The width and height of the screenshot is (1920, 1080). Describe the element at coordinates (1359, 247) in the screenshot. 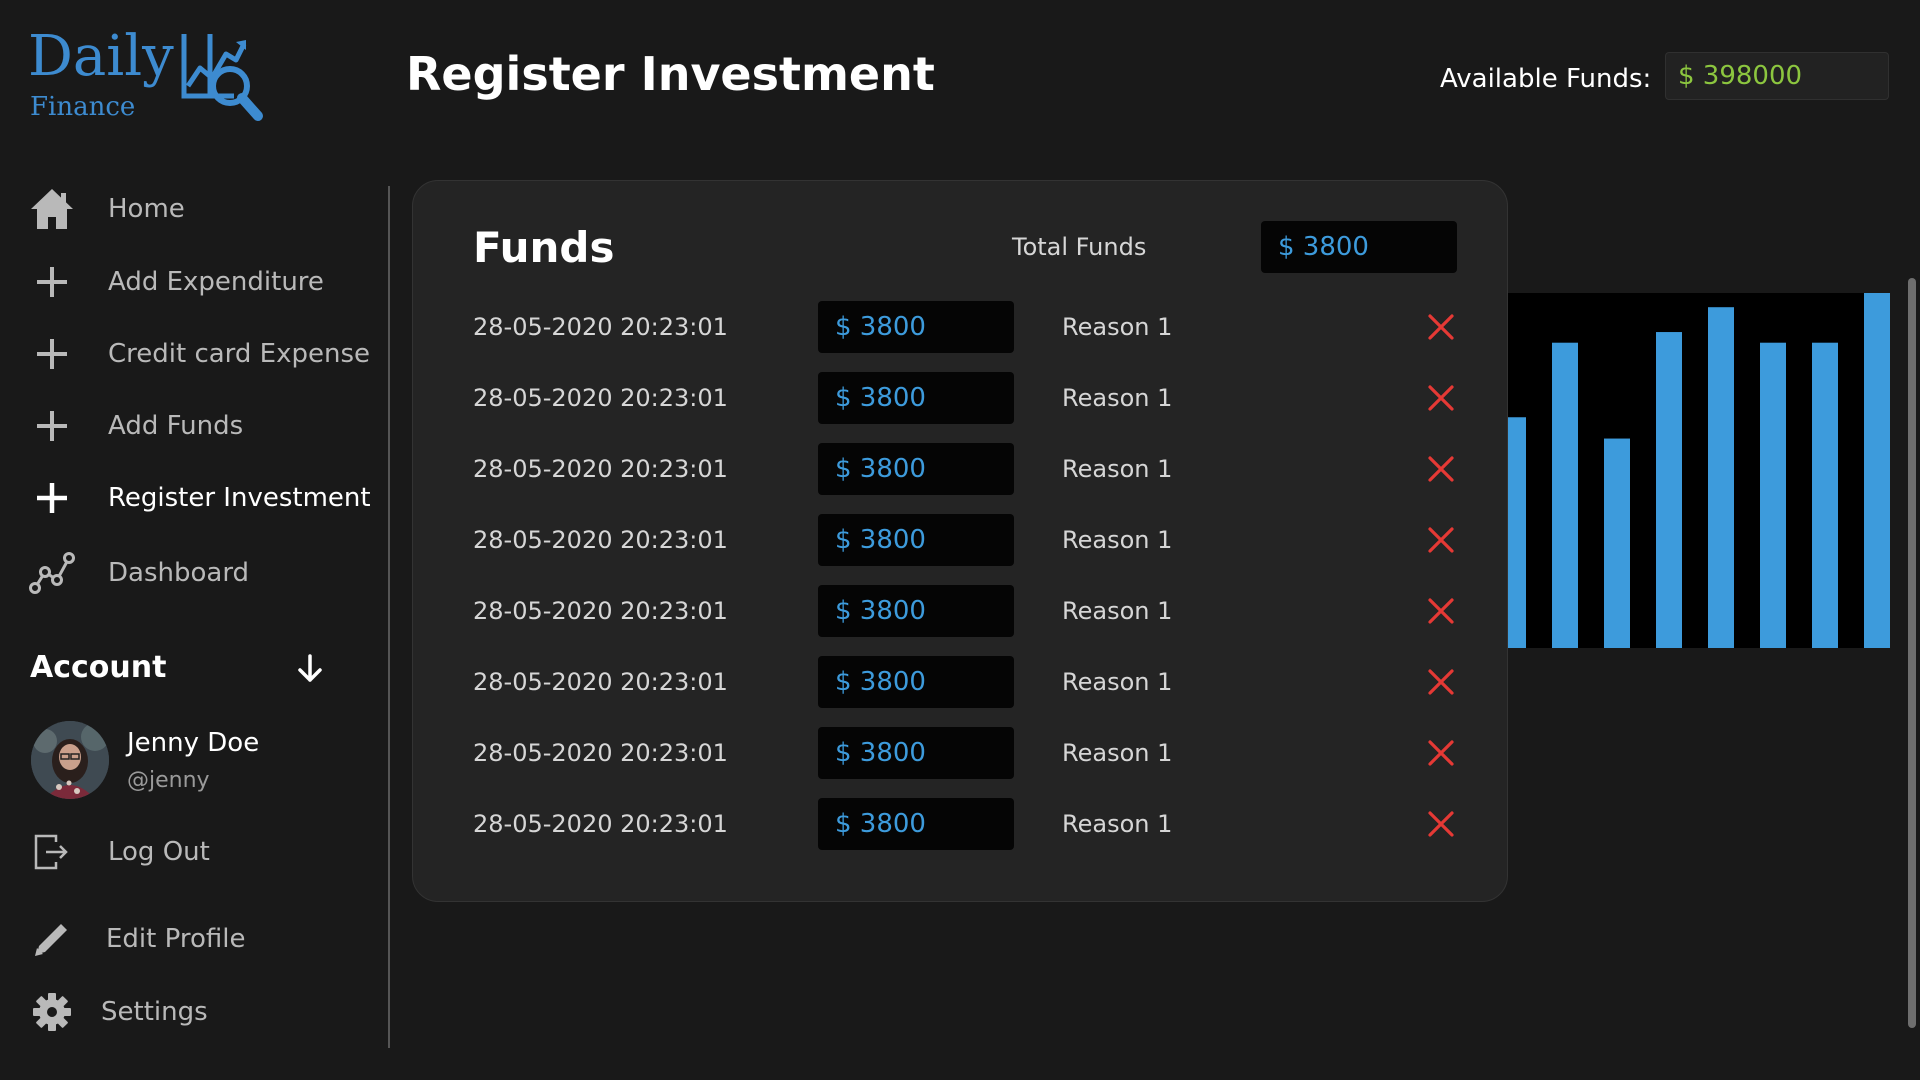

I see `total-funds-value: $ 3800` at that location.